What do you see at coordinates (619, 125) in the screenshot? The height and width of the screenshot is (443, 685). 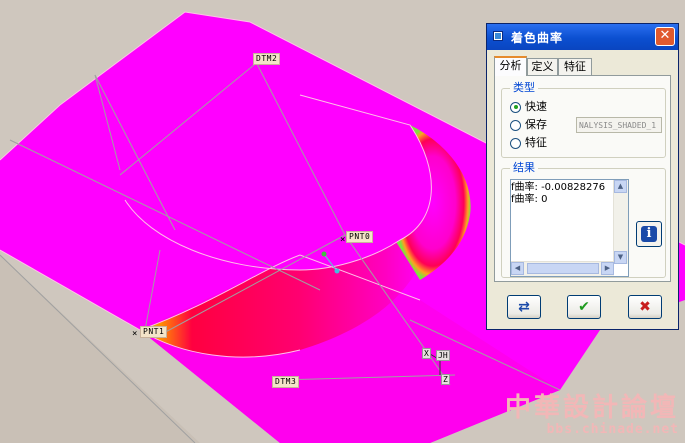 I see `save-name-field: NALYSIS_SHADED_1` at bounding box center [619, 125].